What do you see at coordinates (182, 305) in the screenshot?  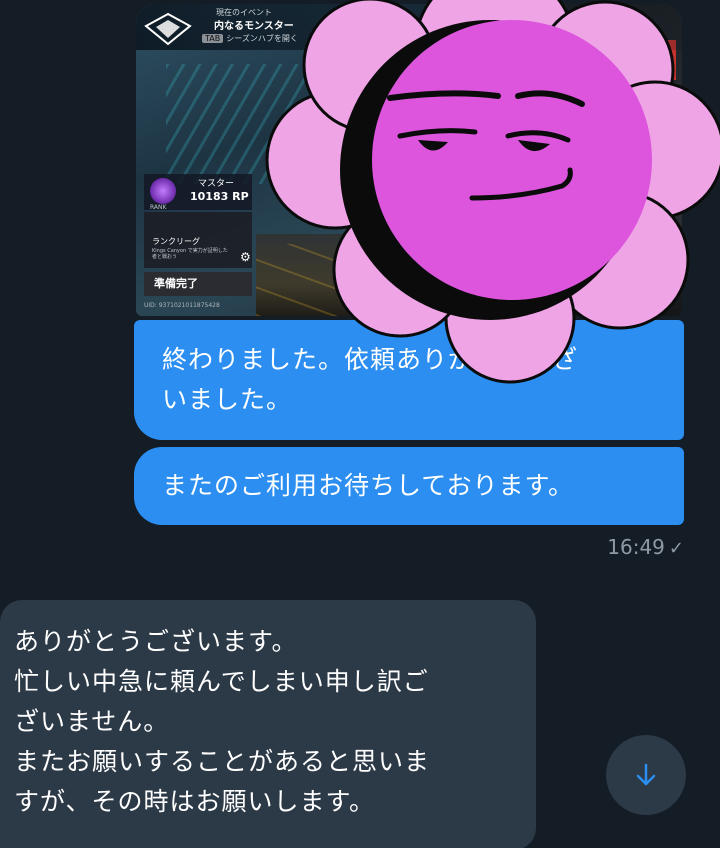 I see `player-uid: UID: 9371021011875428` at bounding box center [182, 305].